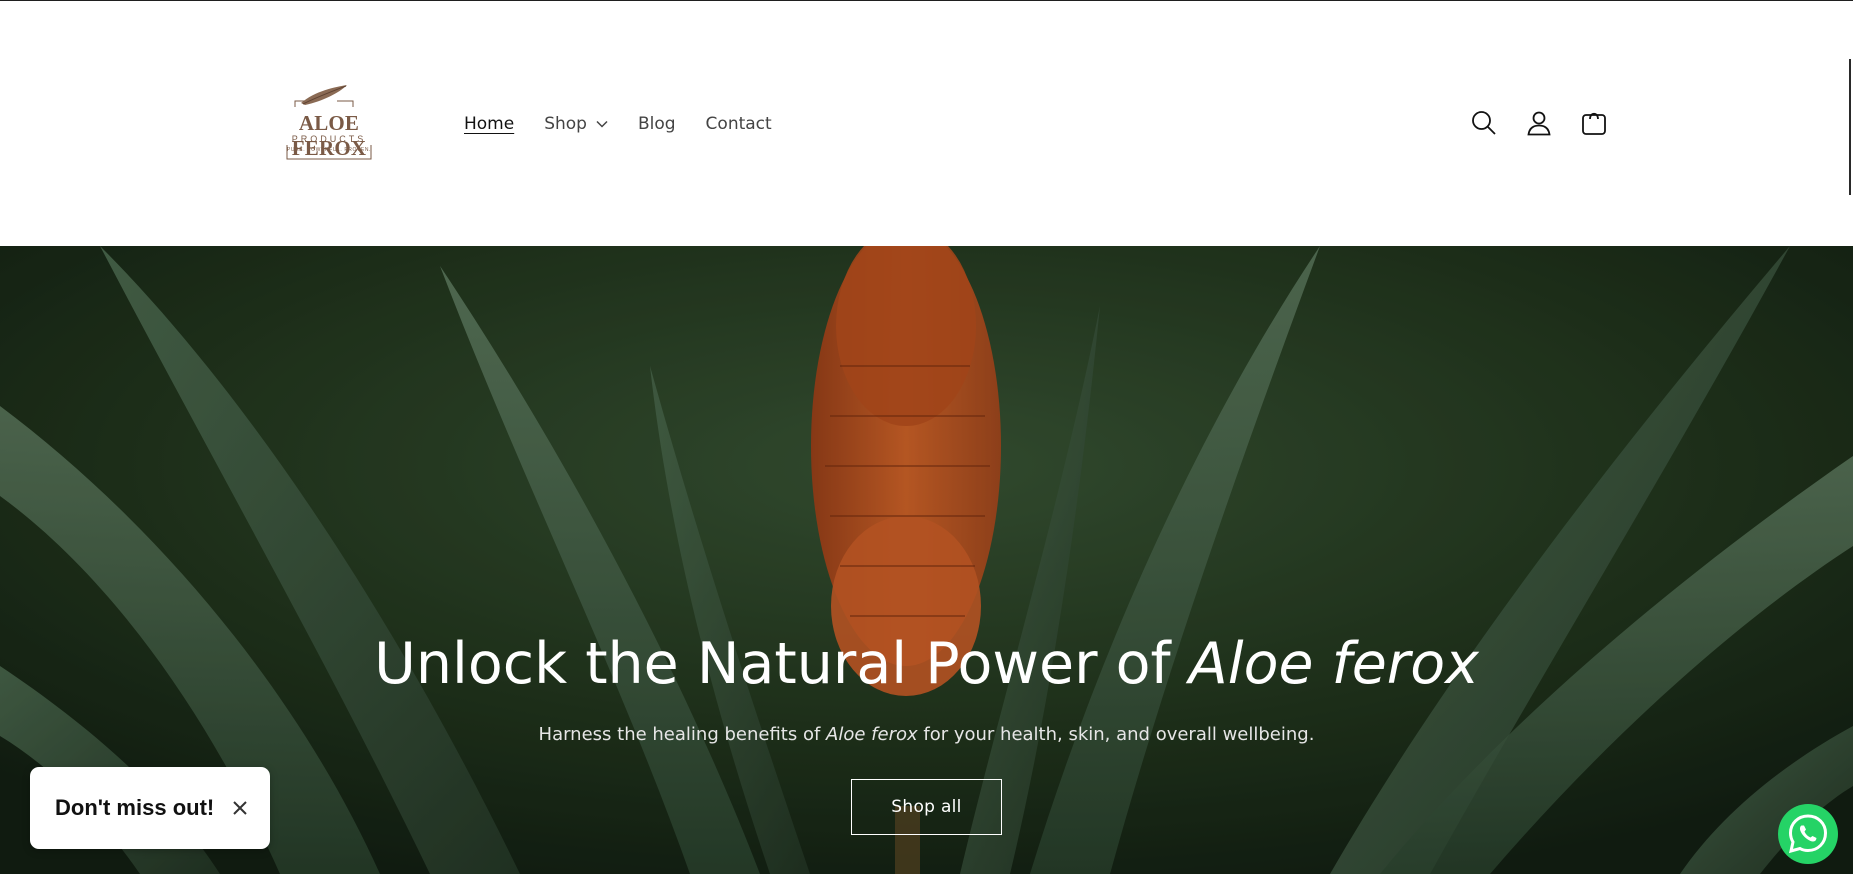 The image size is (1853, 874). What do you see at coordinates (135, 807) in the screenshot?
I see `popup-text: Don't miss out!` at bounding box center [135, 807].